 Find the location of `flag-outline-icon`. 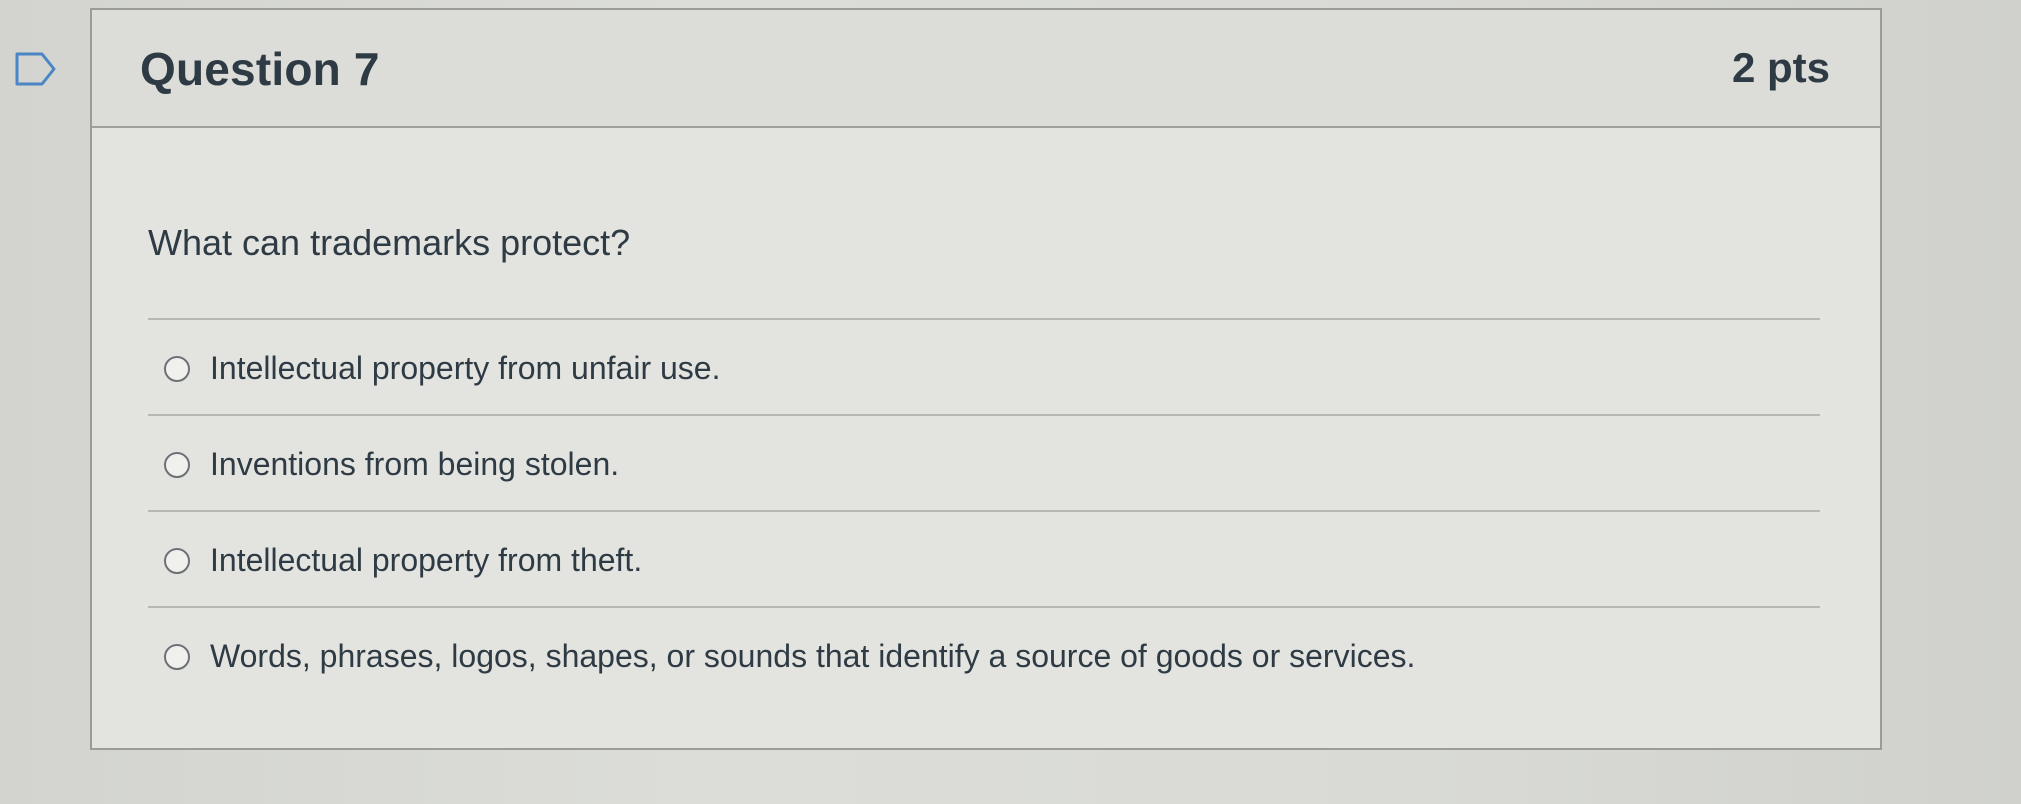

flag-outline-icon is located at coordinates (35, 69).